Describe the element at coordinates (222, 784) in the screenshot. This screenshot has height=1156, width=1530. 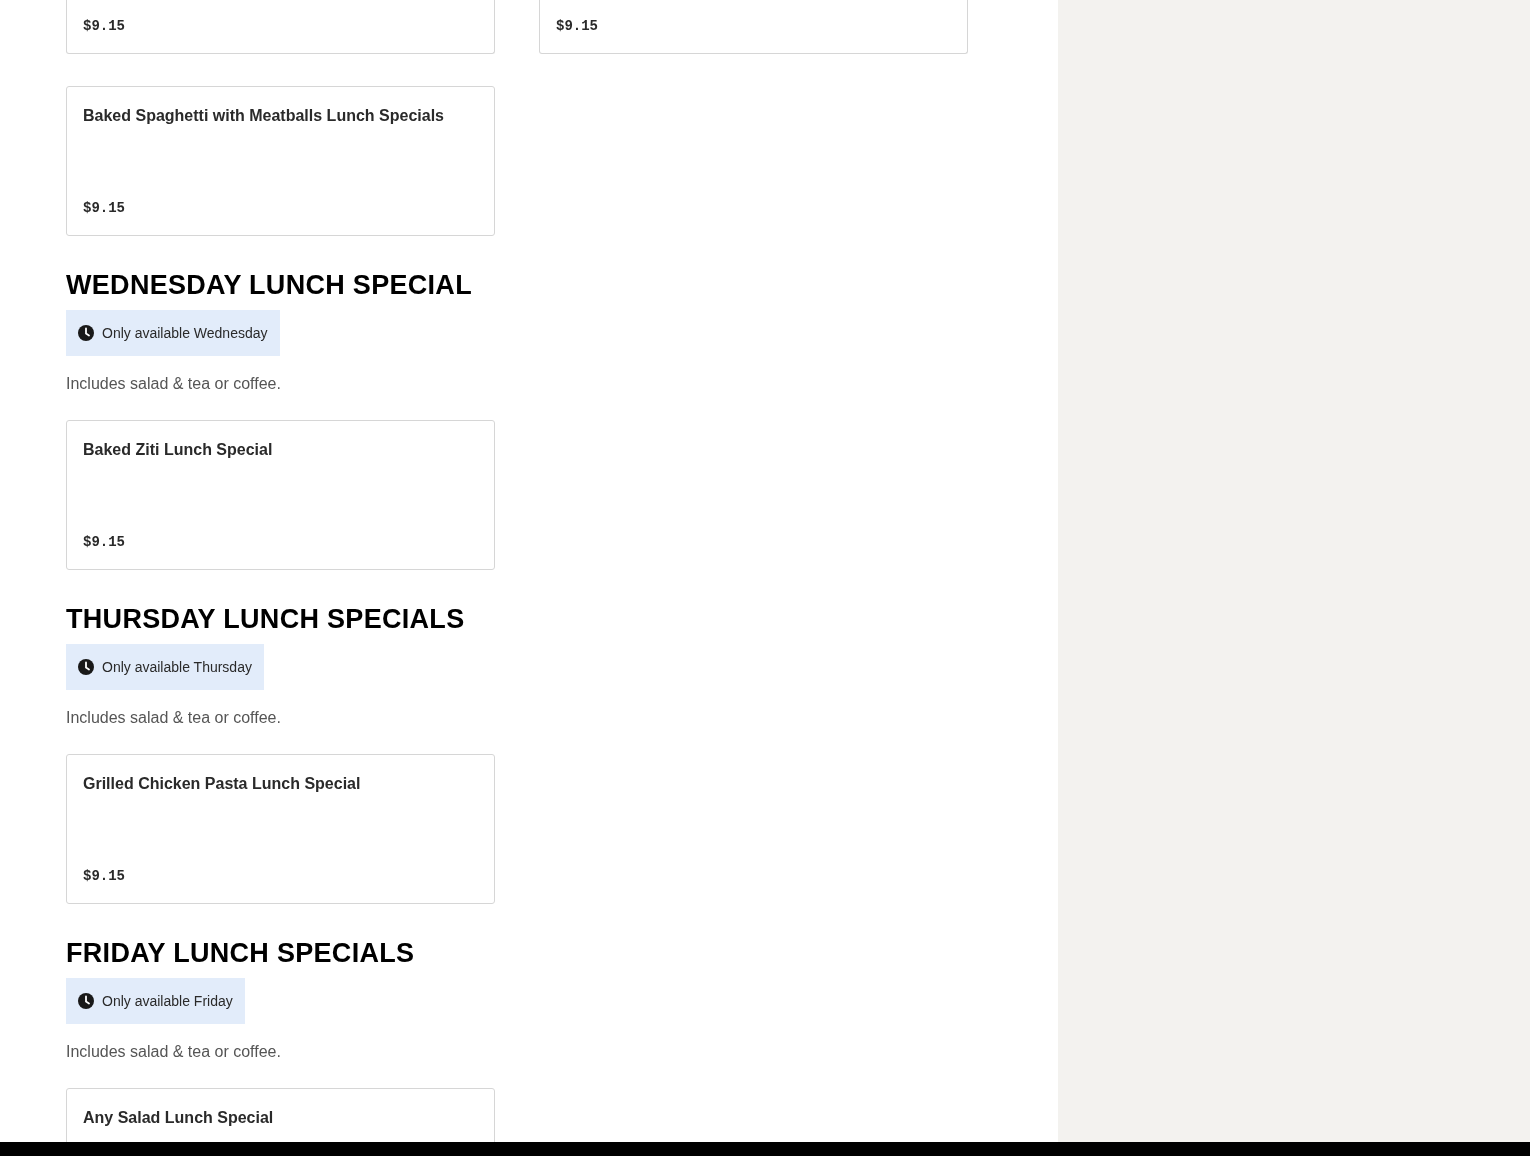
I see `item-name: Grilled Chicken Pasta Lunch Special` at that location.